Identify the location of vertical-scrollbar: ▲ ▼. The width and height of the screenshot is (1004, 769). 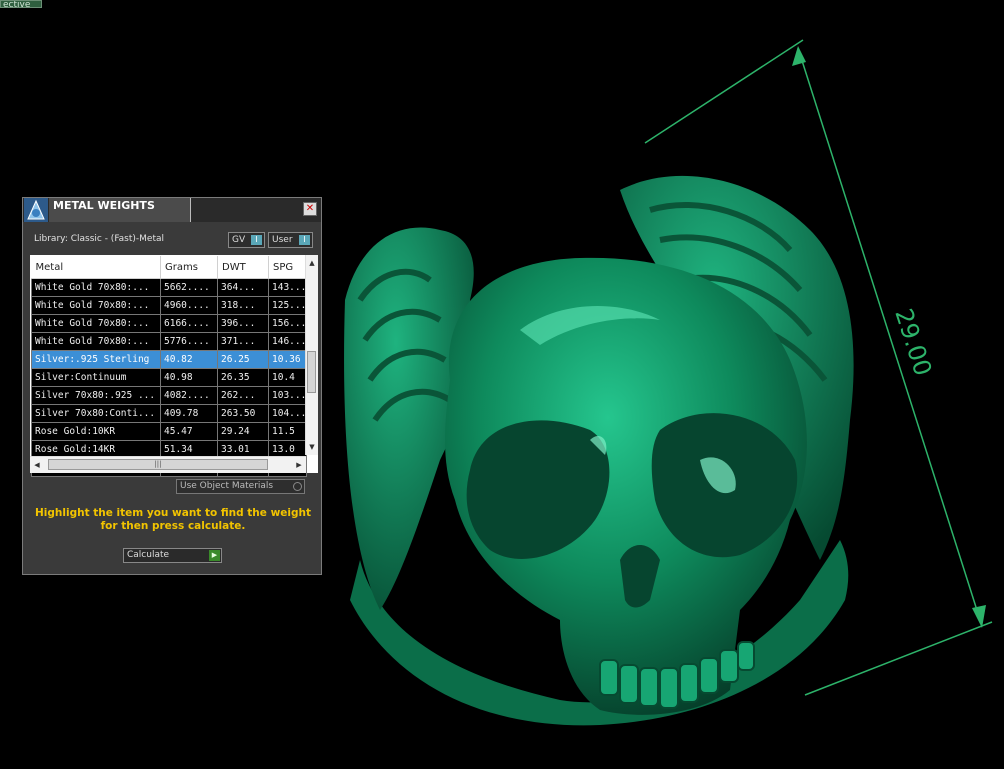
(311, 355).